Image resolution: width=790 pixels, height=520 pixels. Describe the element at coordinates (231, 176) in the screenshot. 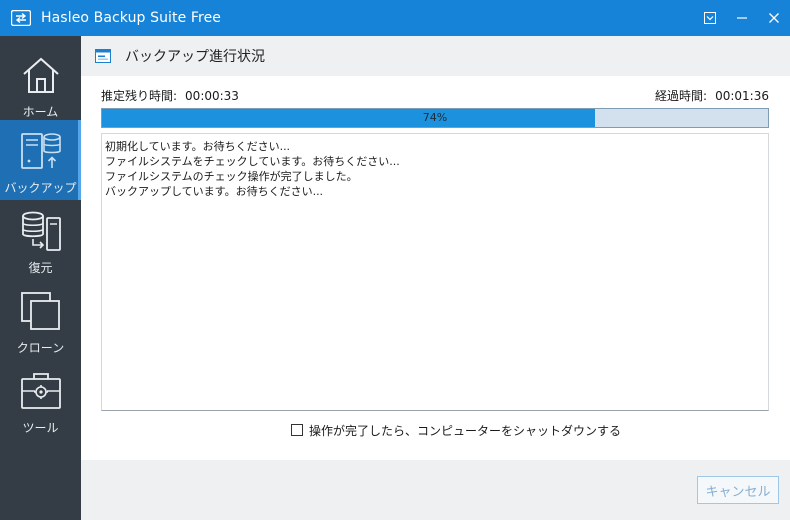

I see `log-line: ファイルシステムのチェック操作が完了しました。` at that location.